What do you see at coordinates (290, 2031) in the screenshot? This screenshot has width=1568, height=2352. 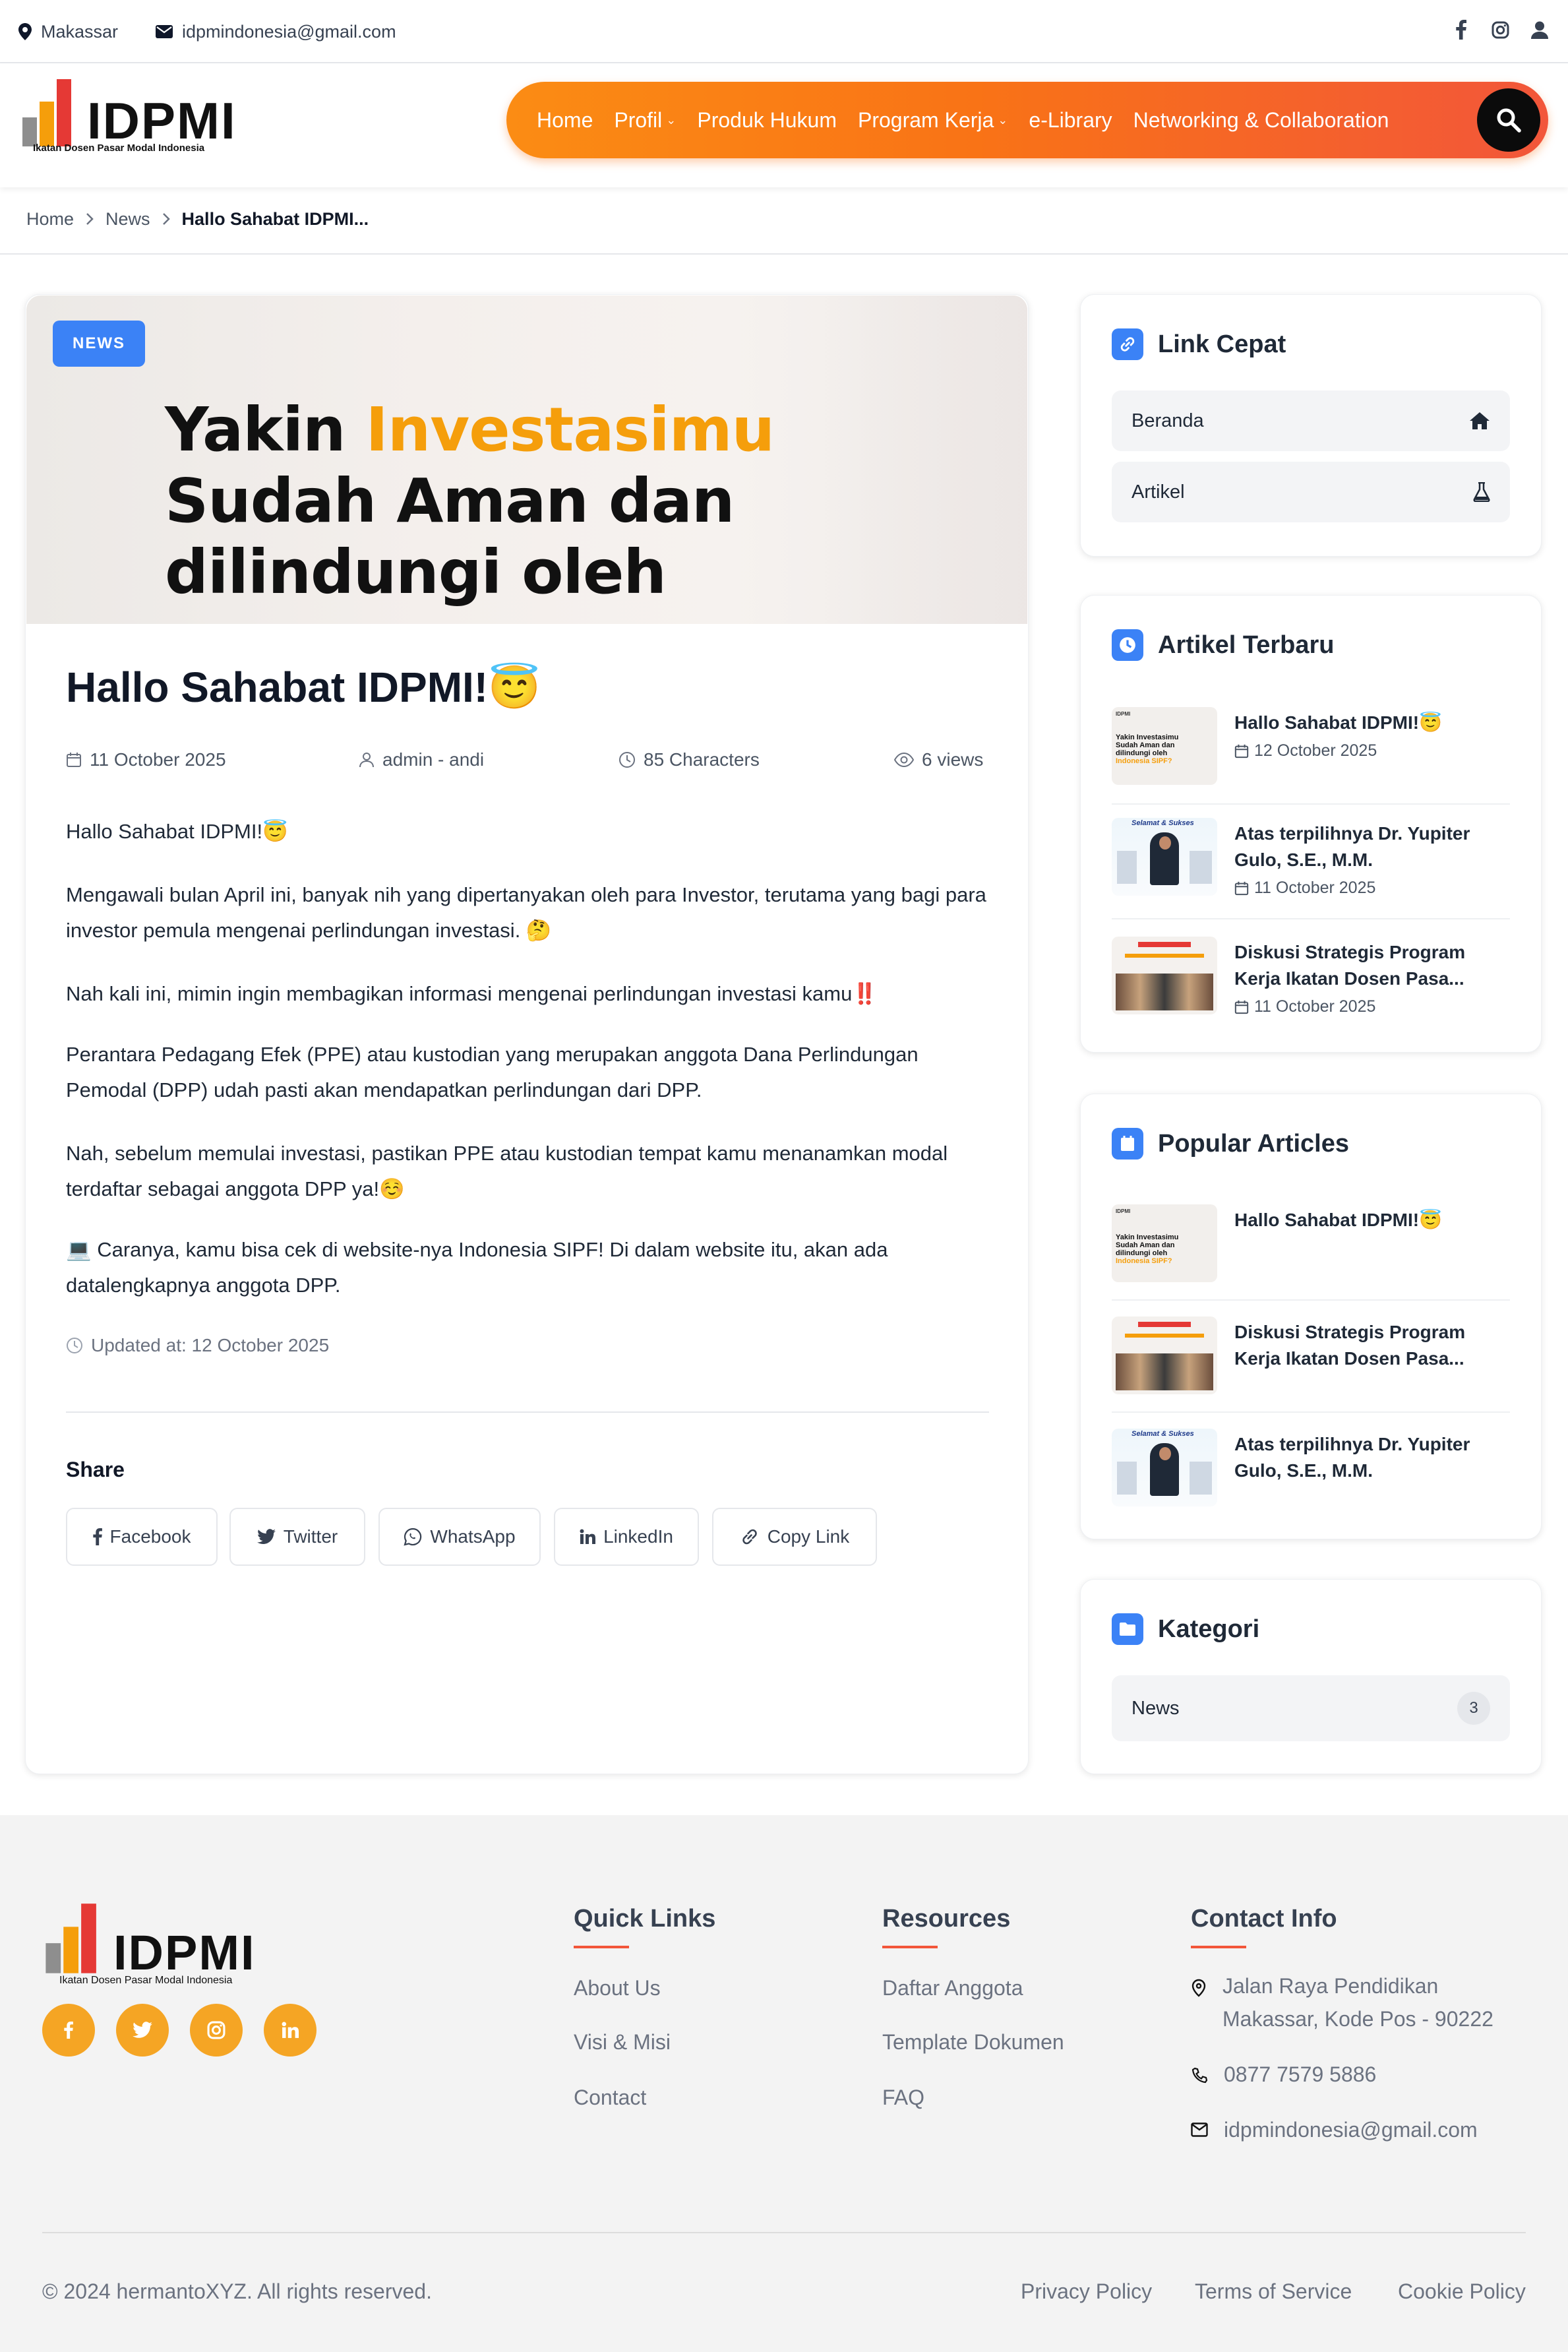 I see `footer-linkedin-button` at bounding box center [290, 2031].